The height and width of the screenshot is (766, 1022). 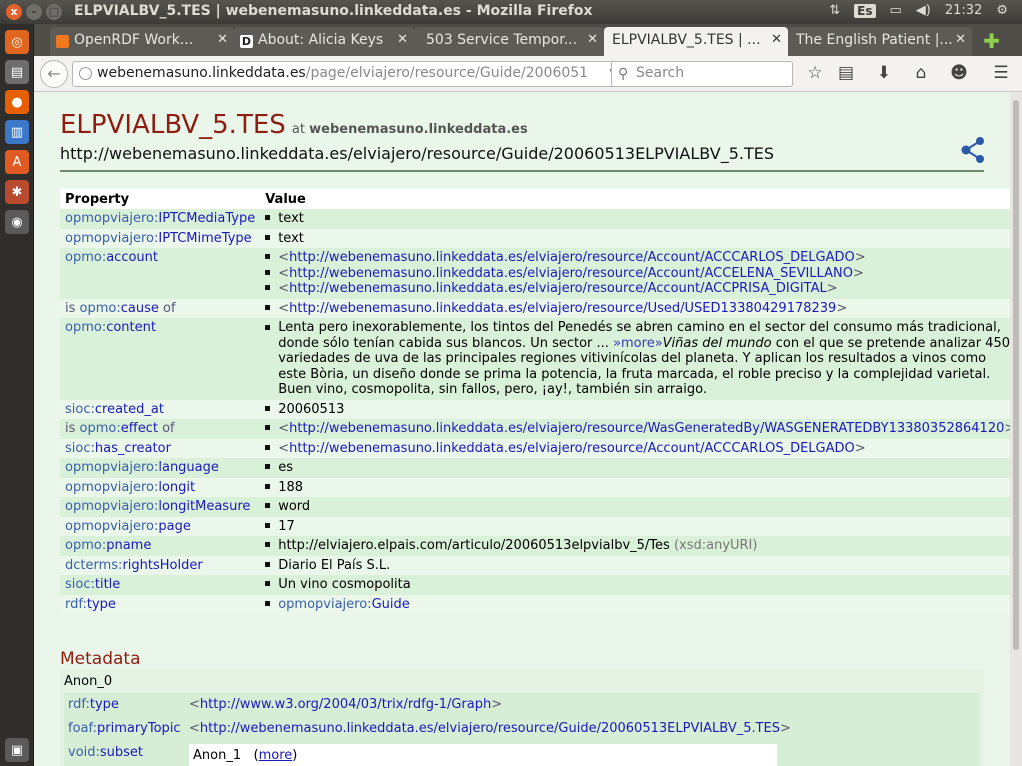 I want to click on table-row: opmopviajero:IPTCMediaType text, so click(x=535, y=219).